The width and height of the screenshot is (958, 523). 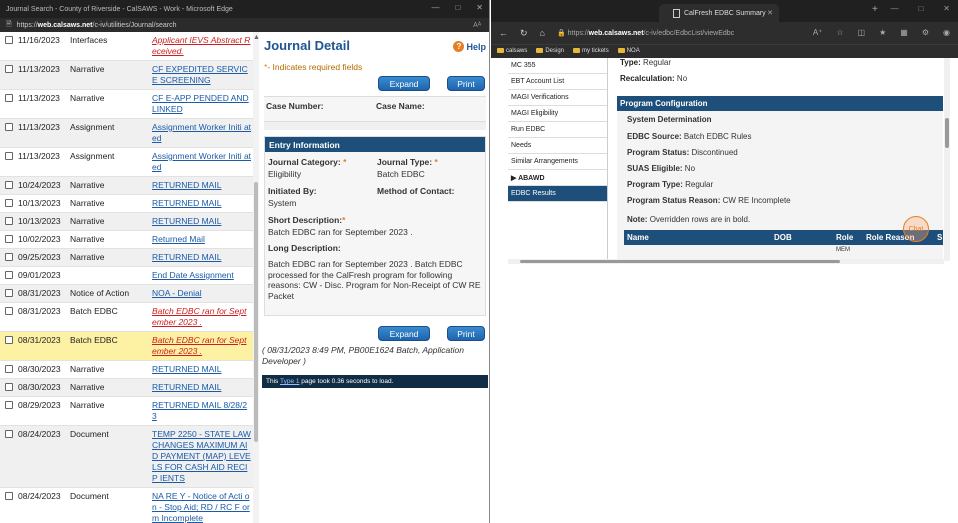 I want to click on right-window-titlebar: □ CalFresh EDBC Summary ✕ + — □ ✕, so click(x=724, y=11).